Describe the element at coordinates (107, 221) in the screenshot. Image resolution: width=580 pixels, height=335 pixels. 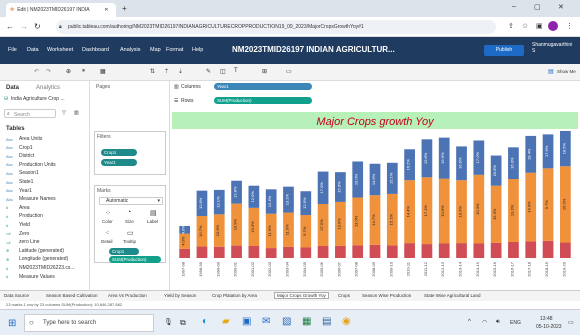
I see `color-button: Color` at that location.